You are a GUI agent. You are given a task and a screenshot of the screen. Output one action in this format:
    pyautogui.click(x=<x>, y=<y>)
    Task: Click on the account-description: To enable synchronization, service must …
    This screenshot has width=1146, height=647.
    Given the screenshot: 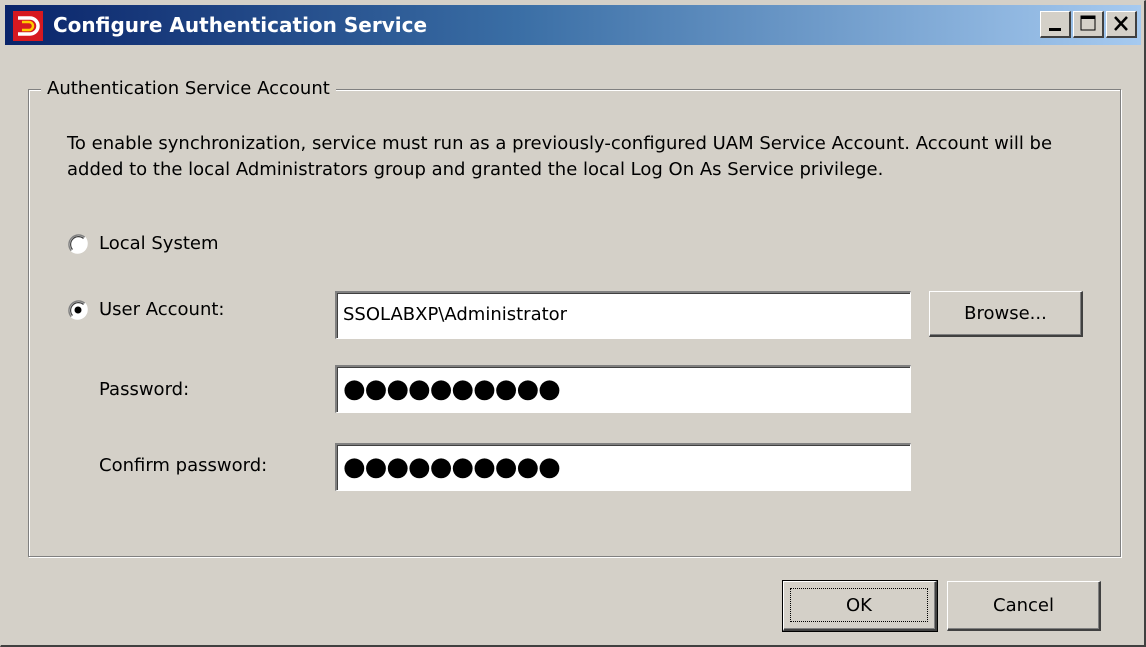 What is the action you would take?
    pyautogui.click(x=560, y=156)
    